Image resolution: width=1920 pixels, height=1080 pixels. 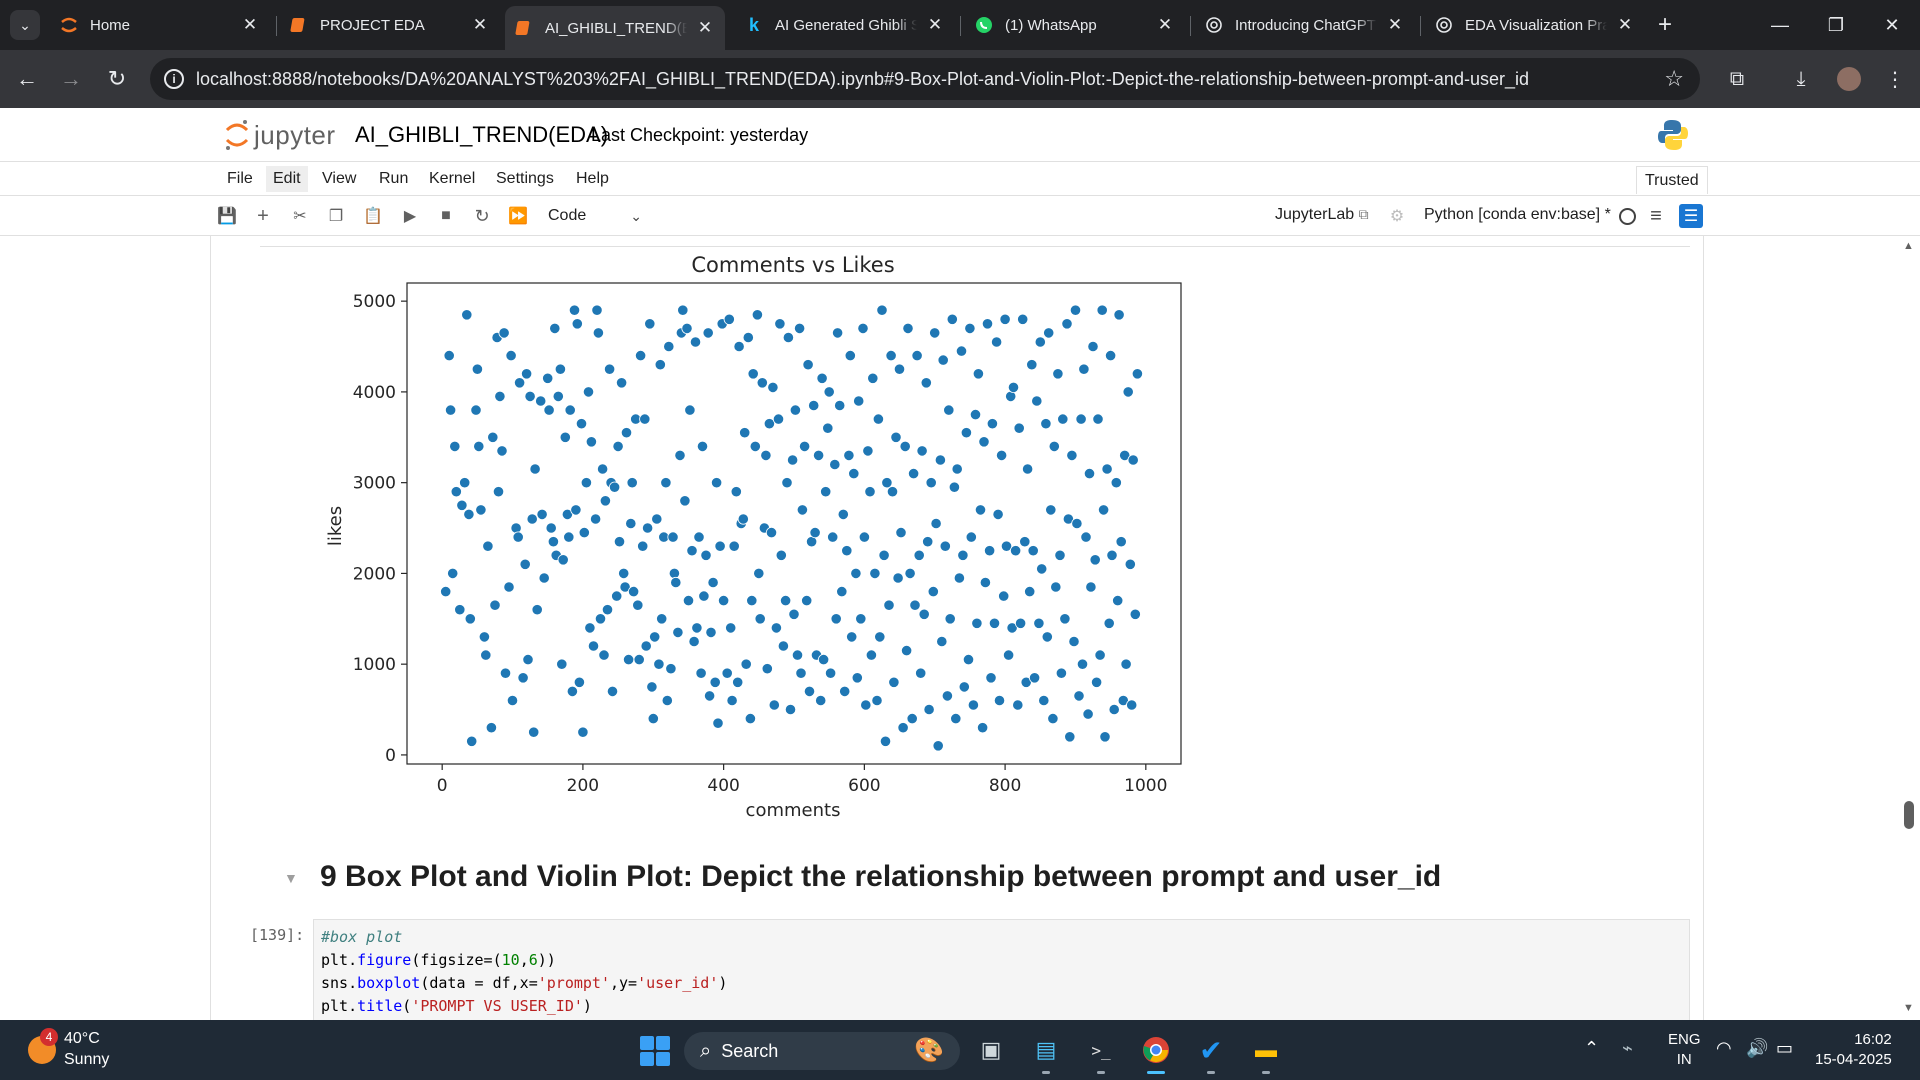 I want to click on start-button, so click(x=655, y=1051).